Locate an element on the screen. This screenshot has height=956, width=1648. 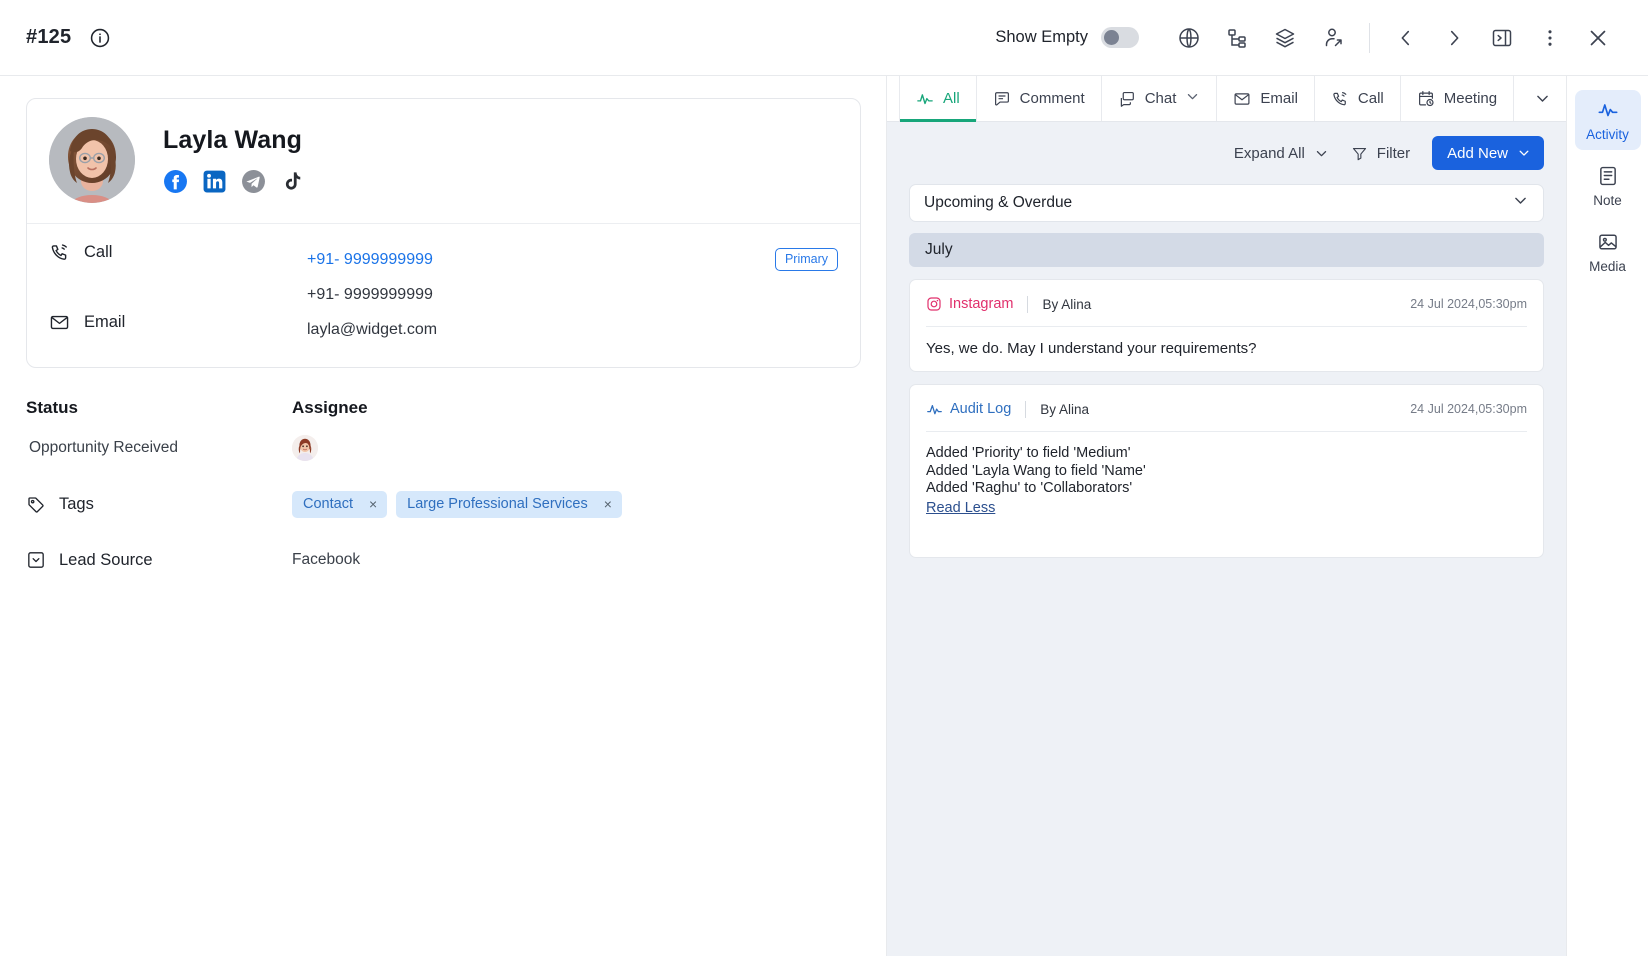
rail-item-activity: Activity is located at coordinates (1607, 120).